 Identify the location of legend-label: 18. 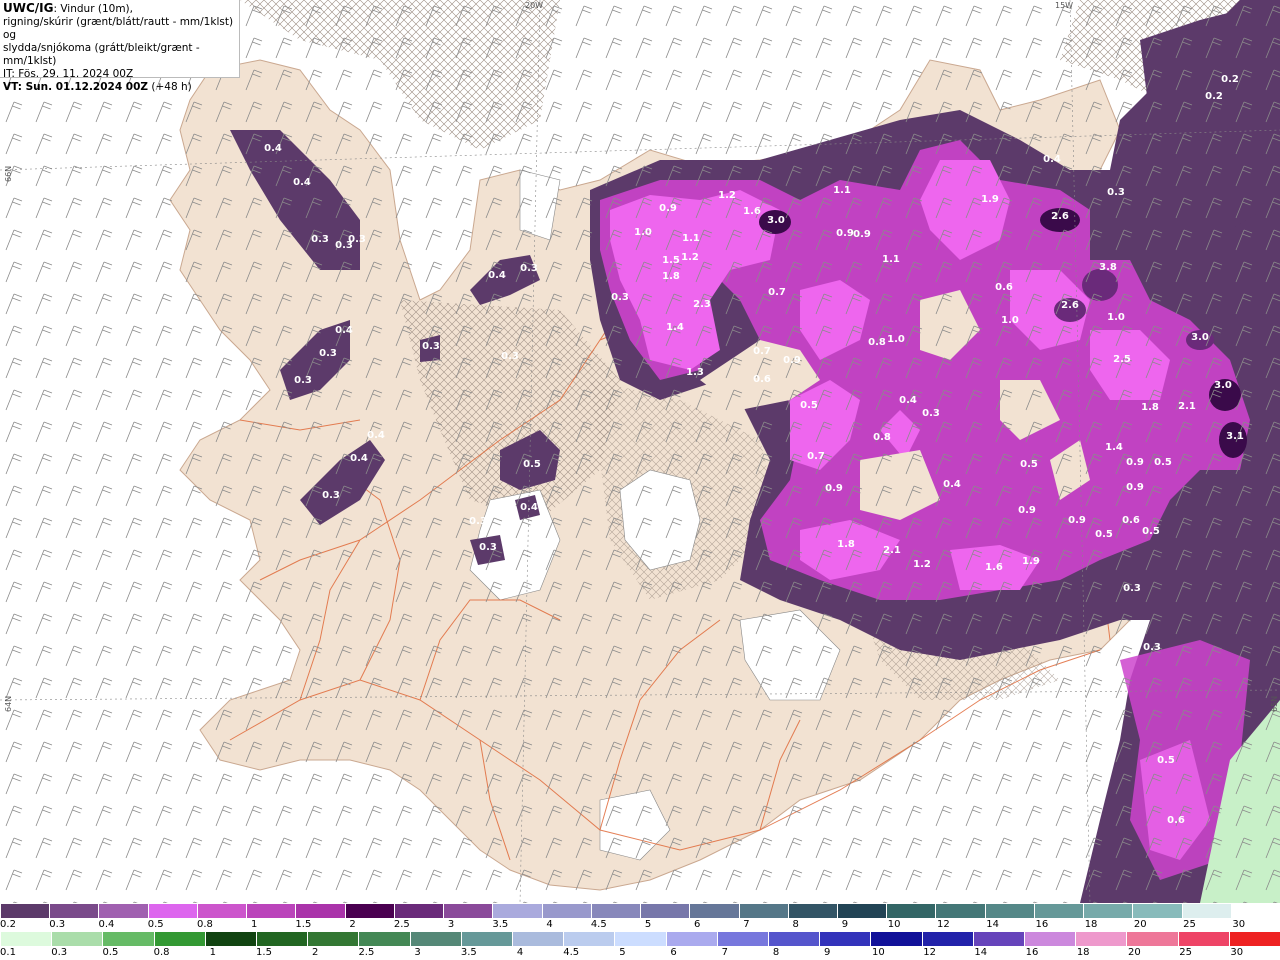
(1083, 952).